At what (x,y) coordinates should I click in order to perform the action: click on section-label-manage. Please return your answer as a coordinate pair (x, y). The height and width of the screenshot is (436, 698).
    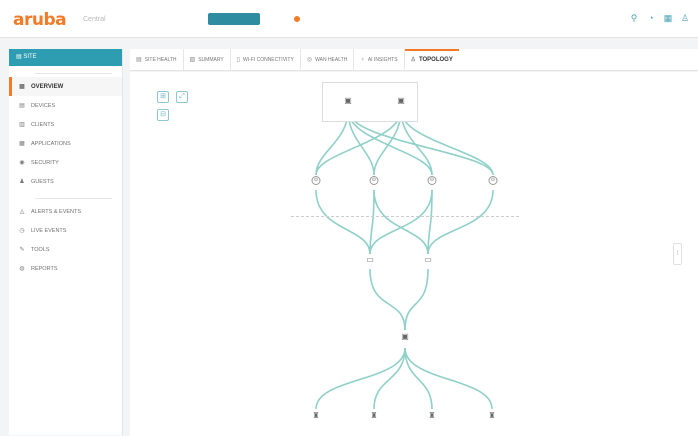
    Looking at the image, I should click on (65, 71).